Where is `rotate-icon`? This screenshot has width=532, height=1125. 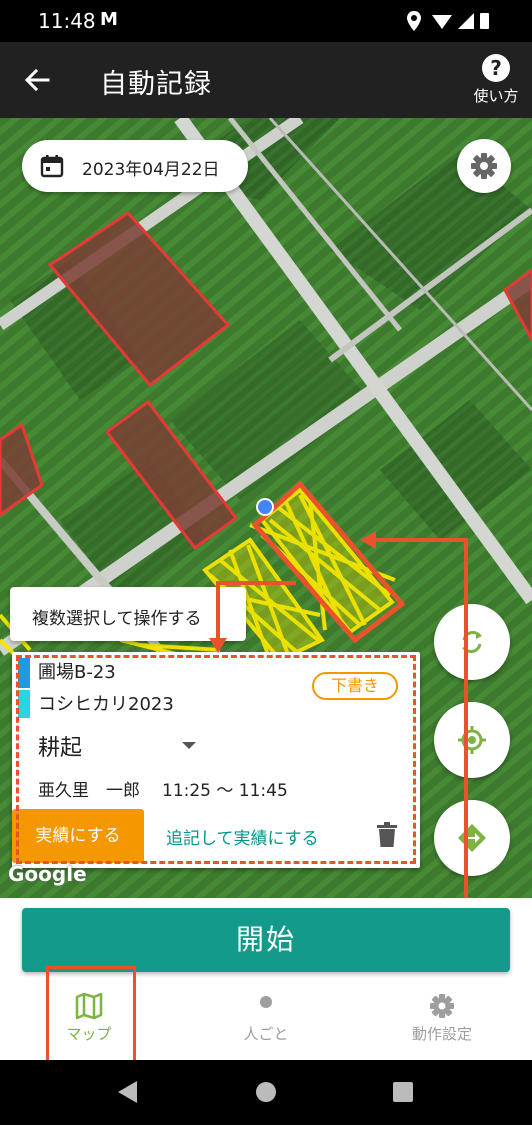
rotate-icon is located at coordinates (472, 642).